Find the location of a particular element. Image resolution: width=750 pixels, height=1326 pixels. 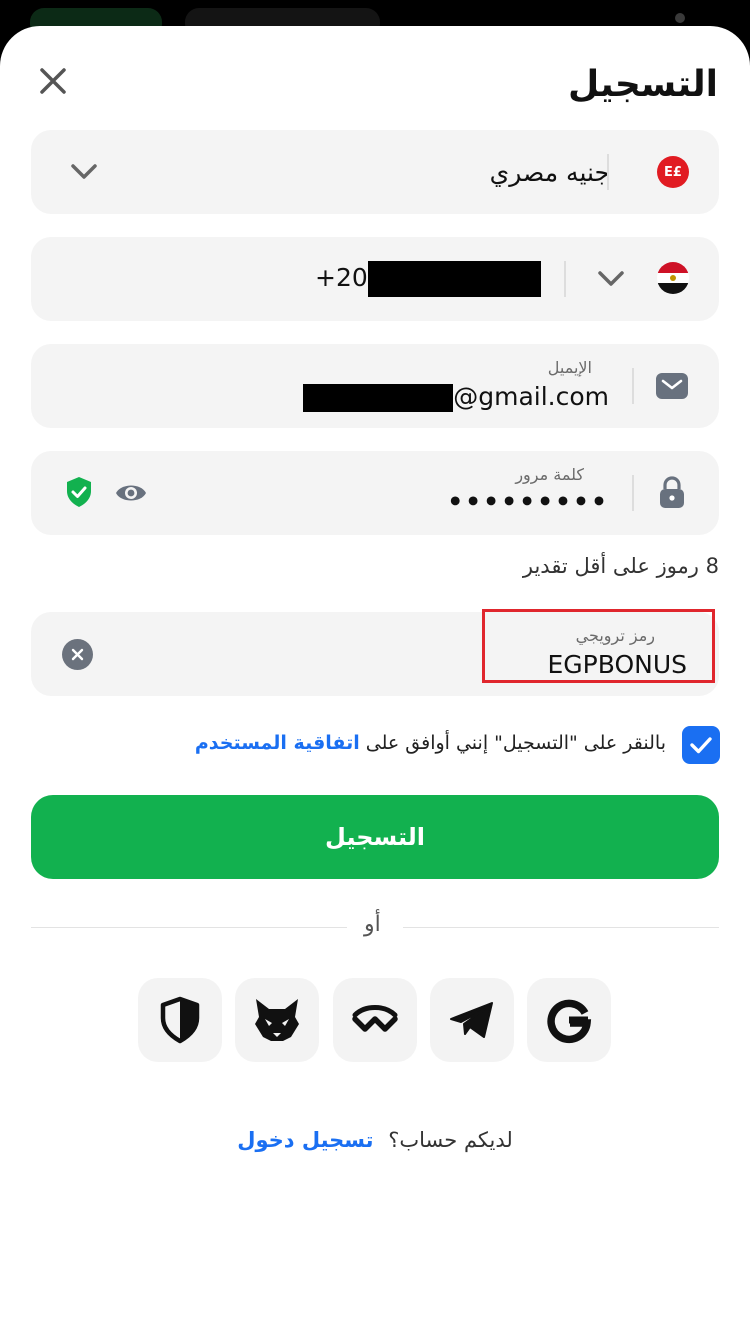

agreement-label: بالنقر على "التسجيل" إنني أوافق على is located at coordinates (515, 743).